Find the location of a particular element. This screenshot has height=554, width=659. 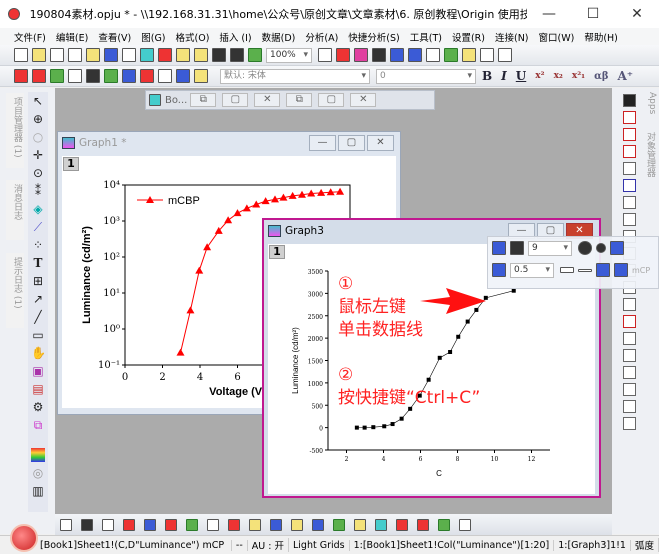

add-row-icon is located at coordinates (39, 76).